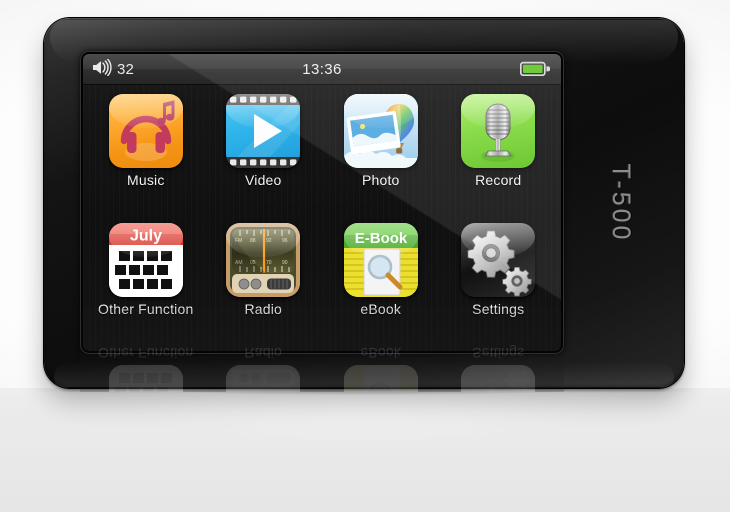 The height and width of the screenshot is (522, 730). Describe the element at coordinates (263, 308) in the screenshot. I see `app-label: Radio` at that location.